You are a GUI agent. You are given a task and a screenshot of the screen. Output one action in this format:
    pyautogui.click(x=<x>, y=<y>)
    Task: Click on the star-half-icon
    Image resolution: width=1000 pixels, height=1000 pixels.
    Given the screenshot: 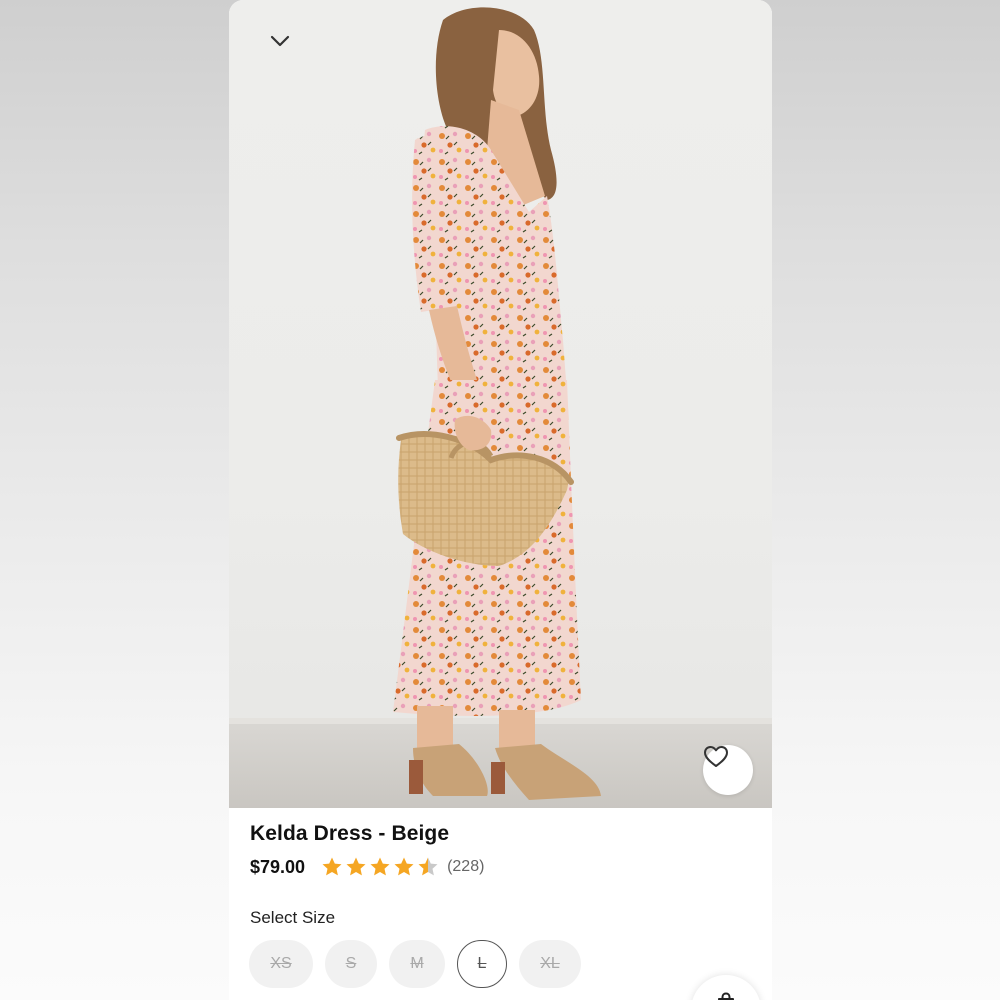 What is the action you would take?
    pyautogui.click(x=428, y=866)
    